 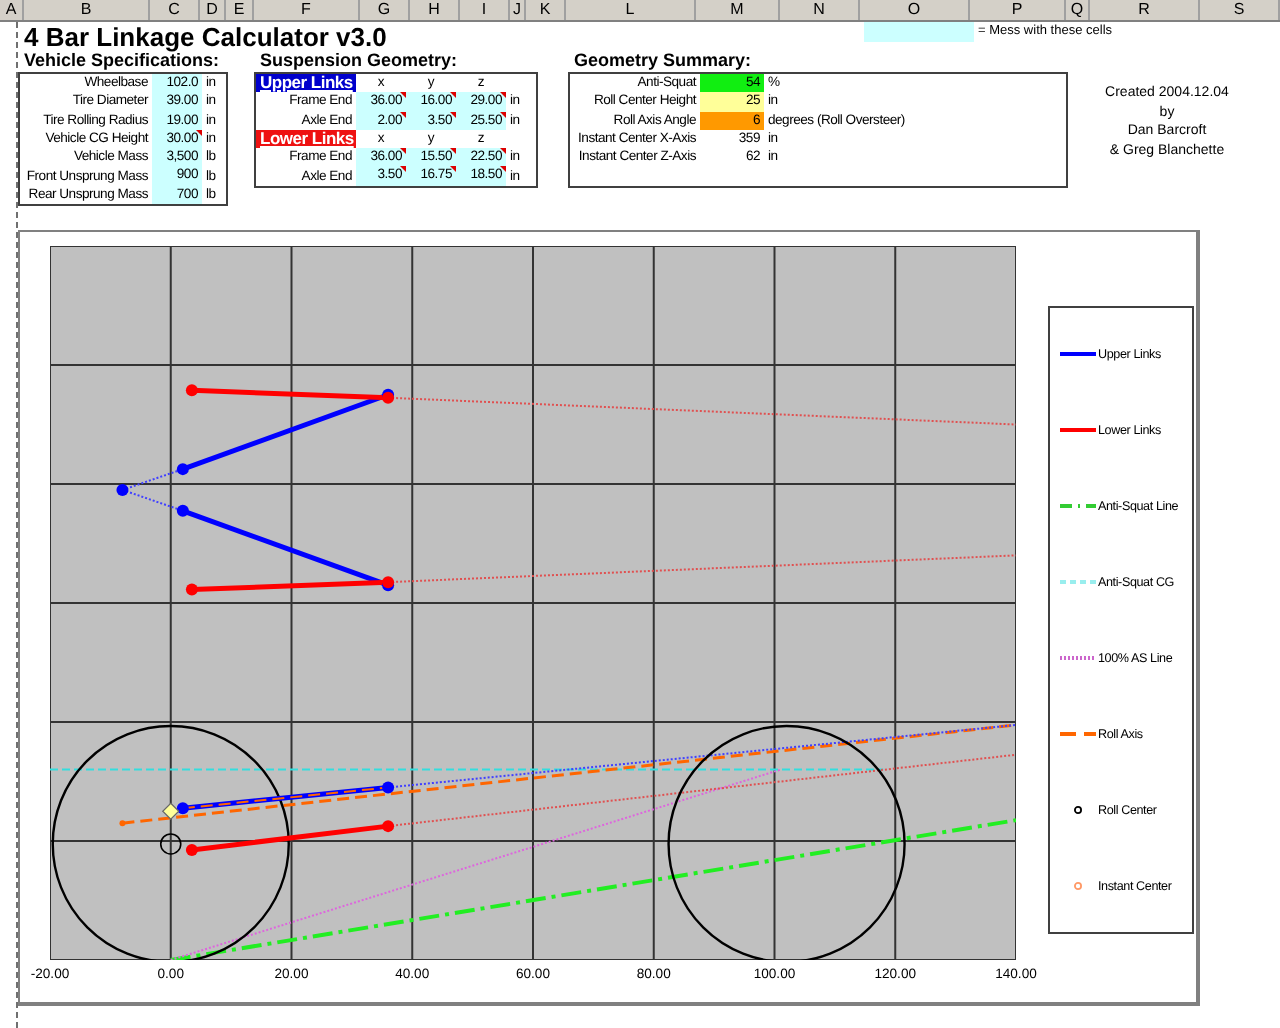 What do you see at coordinates (1240, 10) in the screenshot?
I see `column-header: S` at bounding box center [1240, 10].